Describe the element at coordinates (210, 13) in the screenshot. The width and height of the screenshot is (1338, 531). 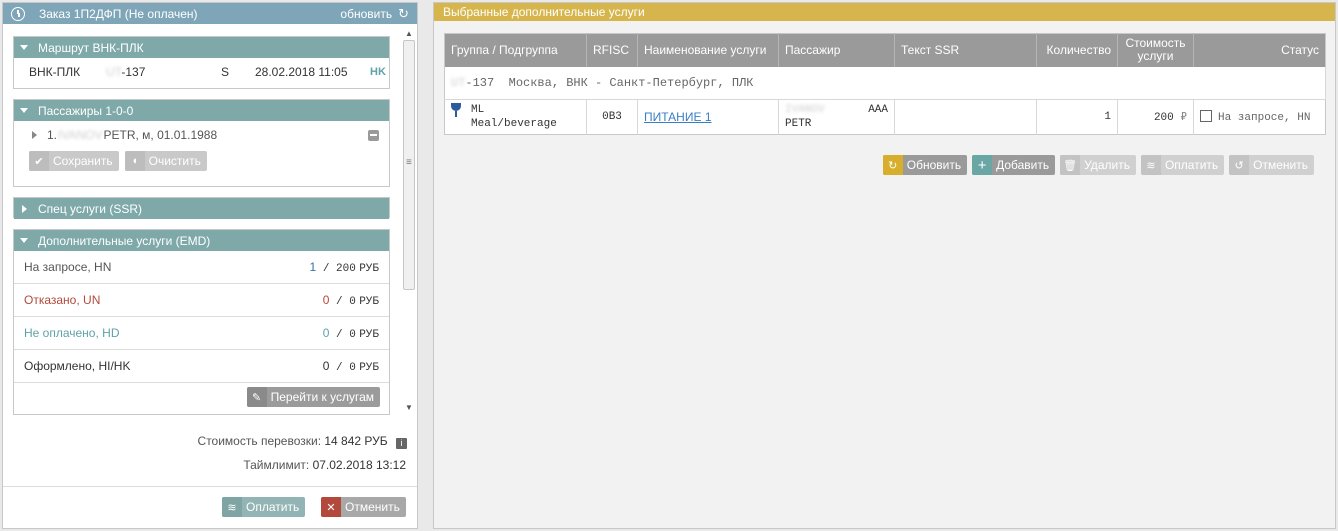
I see `order-header: Заказ 1П2ДФП (Не оплачен) обновить ↻` at that location.